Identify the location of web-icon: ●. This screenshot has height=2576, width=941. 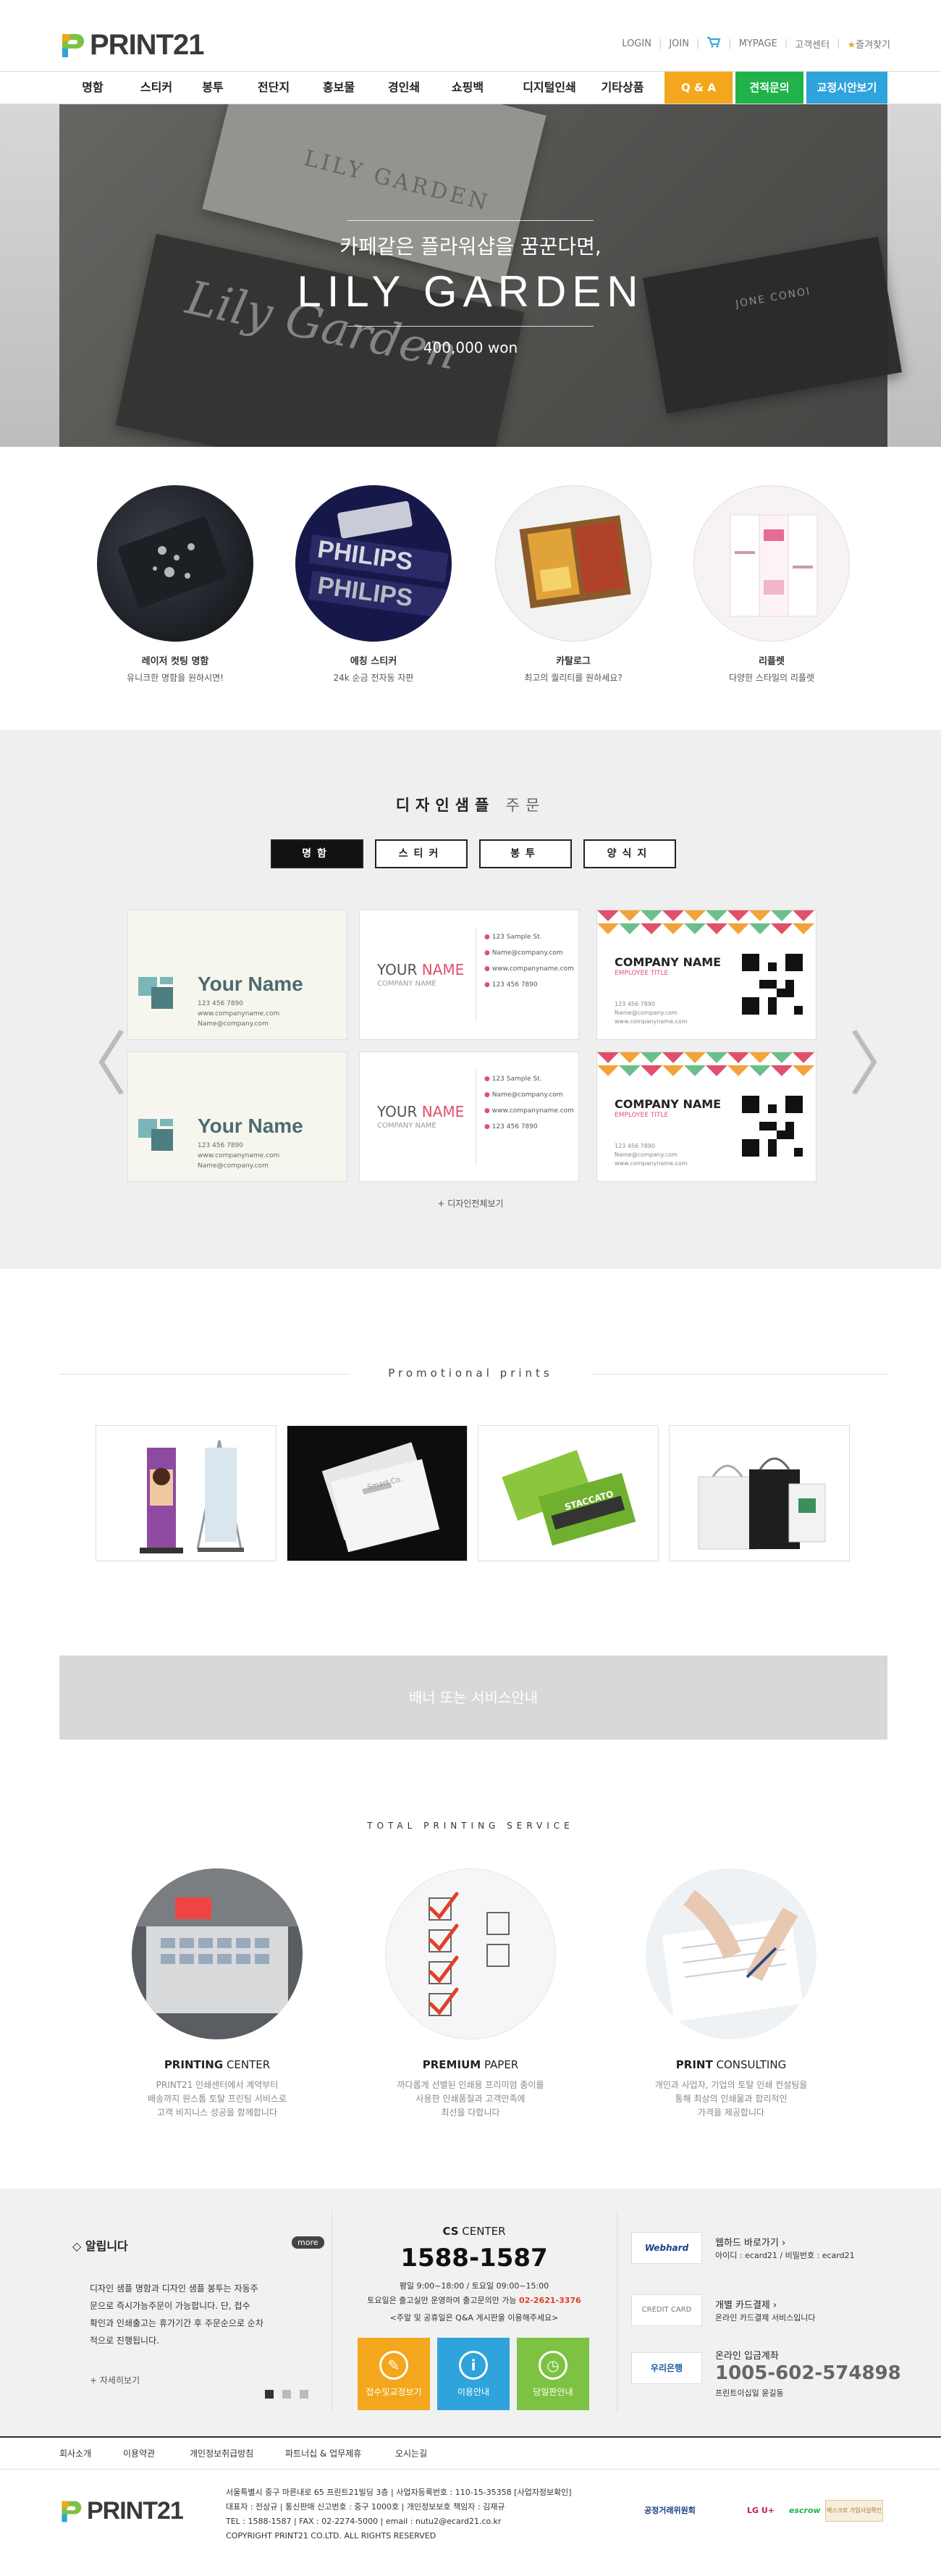
(487, 969).